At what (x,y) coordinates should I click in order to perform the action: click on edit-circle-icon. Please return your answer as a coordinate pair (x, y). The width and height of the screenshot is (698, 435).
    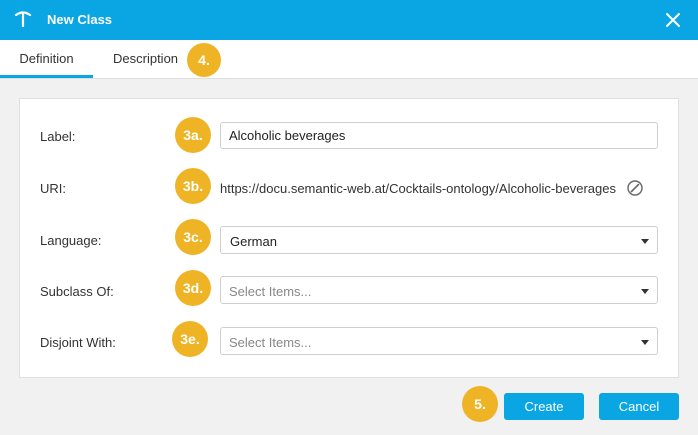
    Looking at the image, I should click on (635, 188).